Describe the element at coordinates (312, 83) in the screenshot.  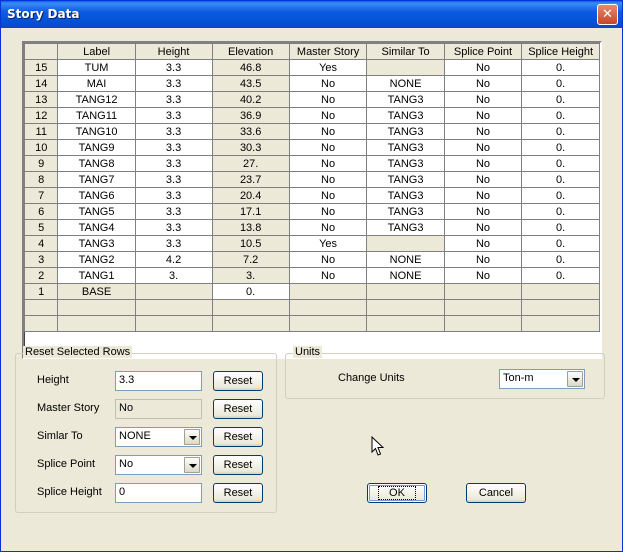
I see `table-row: 14 MAI 3.3 43.5 No NONE No 0.` at that location.